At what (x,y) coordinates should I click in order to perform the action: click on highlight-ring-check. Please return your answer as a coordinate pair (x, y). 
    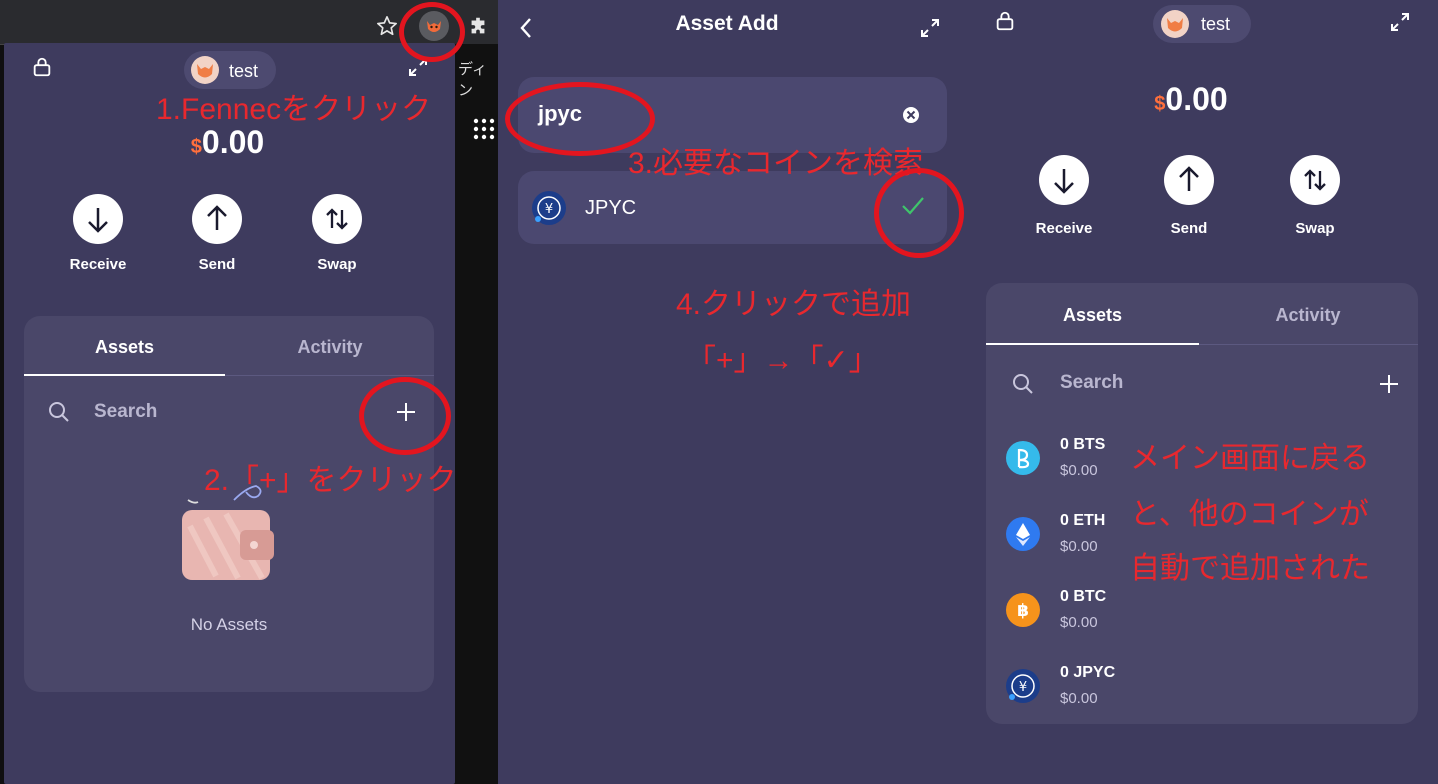
    Looking at the image, I should click on (919, 213).